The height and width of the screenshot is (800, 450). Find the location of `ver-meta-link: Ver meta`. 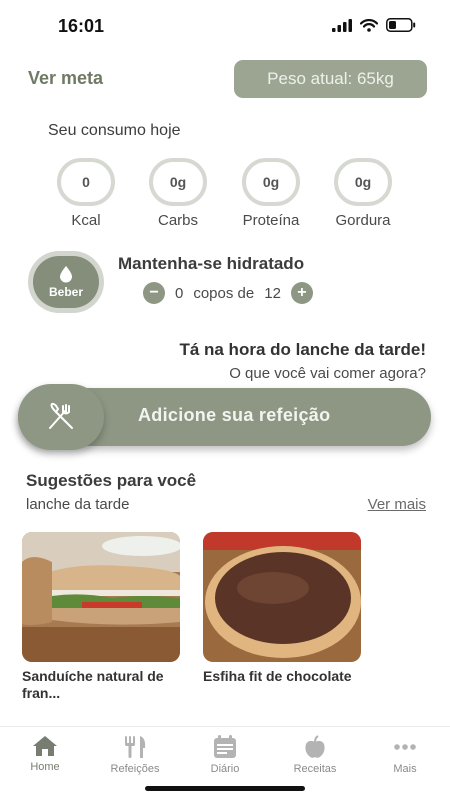

ver-meta-link: Ver meta is located at coordinates (65, 78).